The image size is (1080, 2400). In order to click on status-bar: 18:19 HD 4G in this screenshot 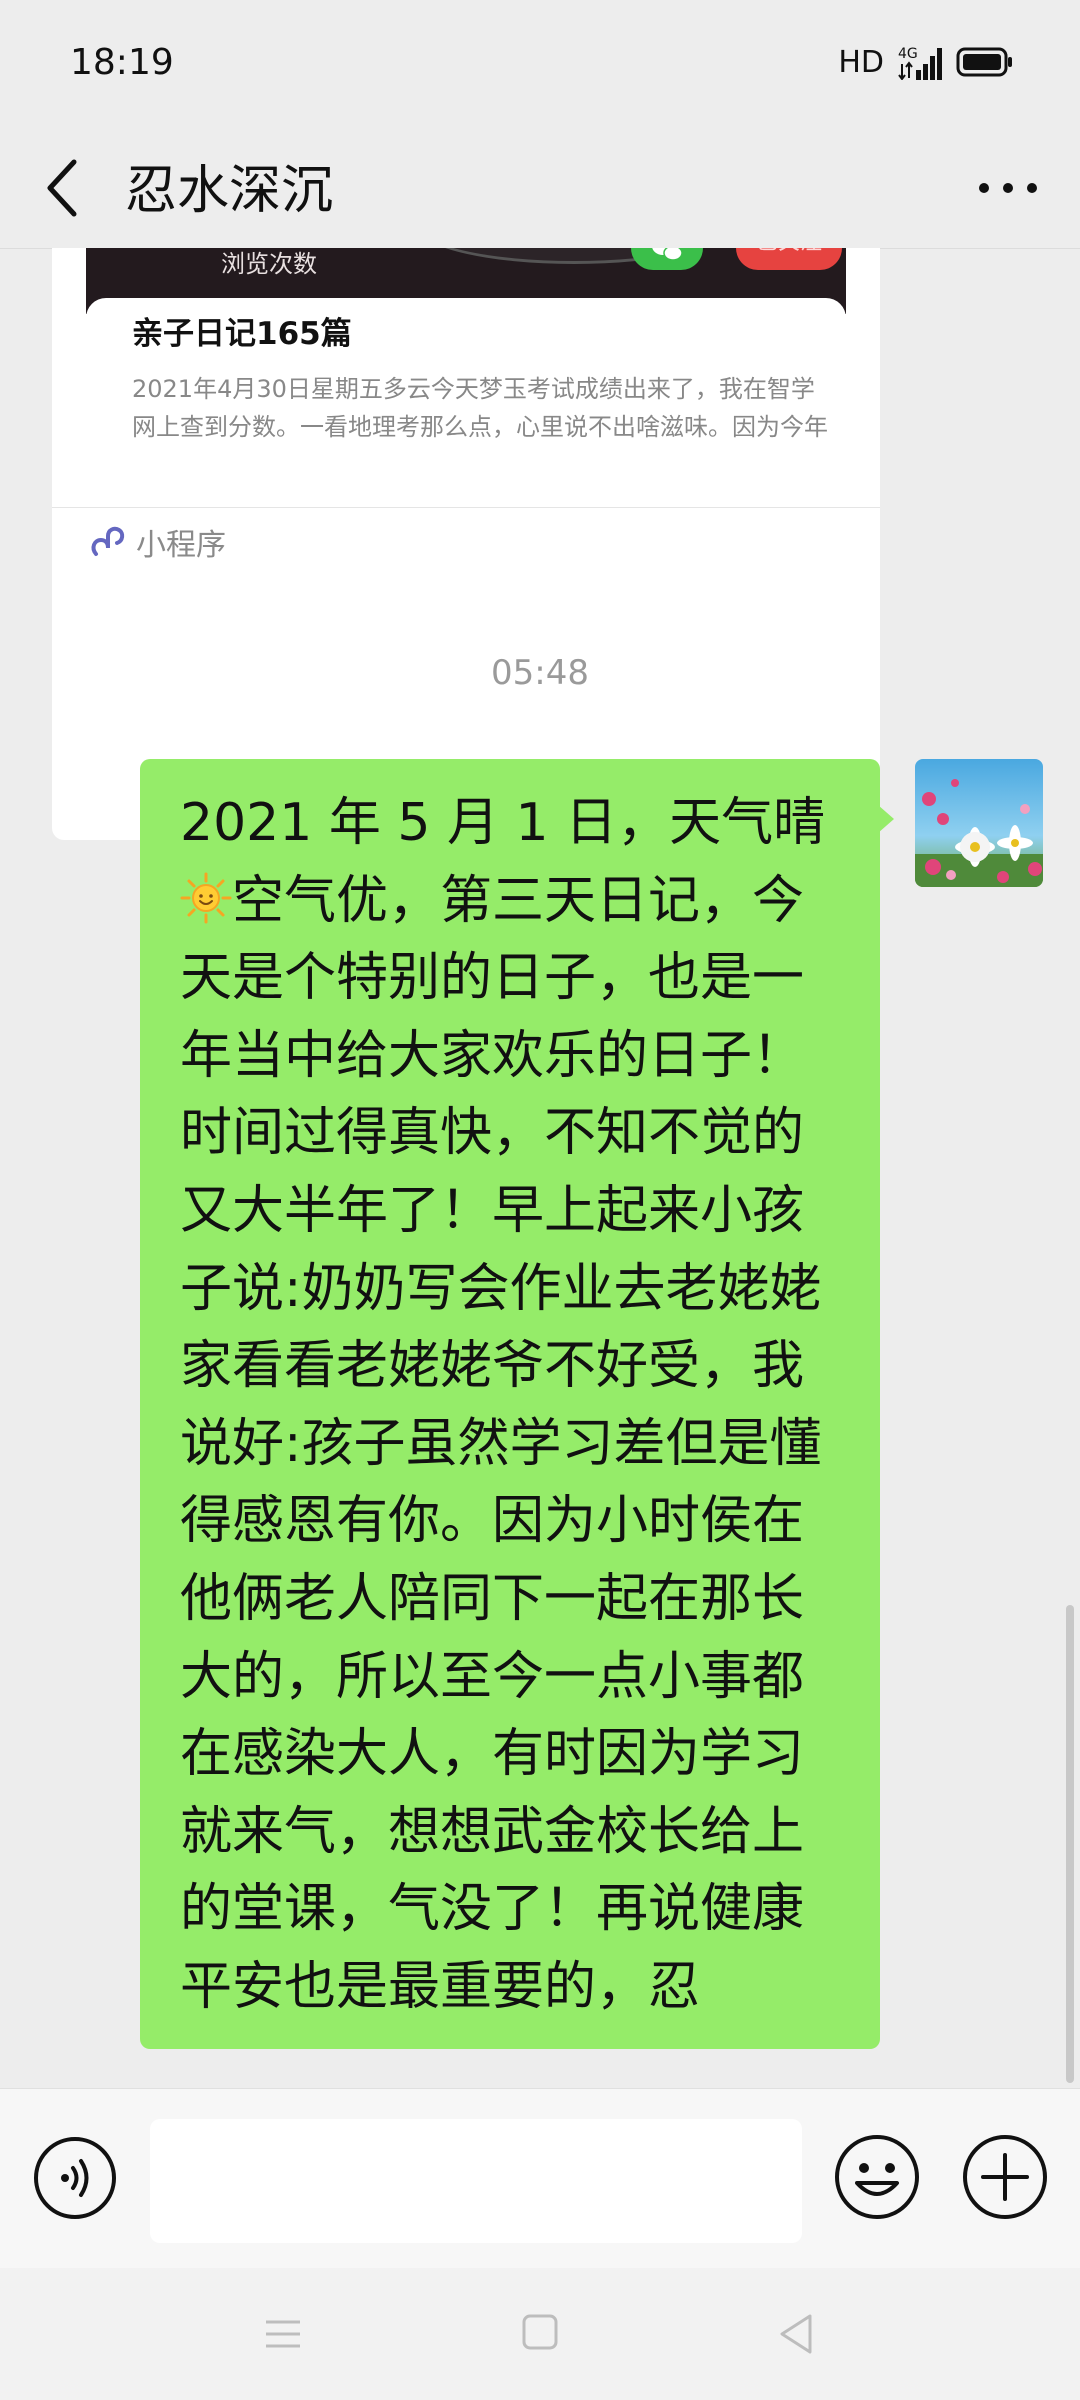, I will do `click(540, 65)`.